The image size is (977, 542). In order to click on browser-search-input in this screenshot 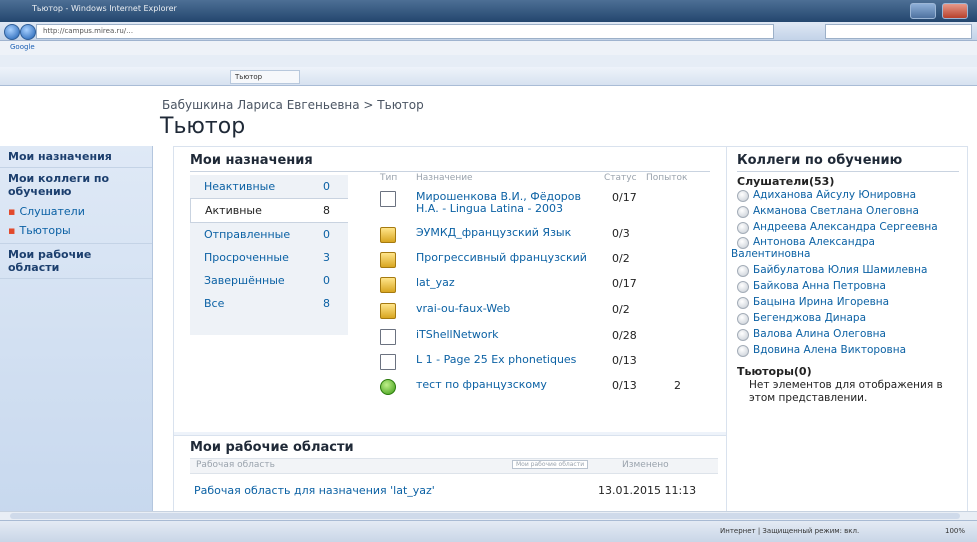, I will do `click(898, 31)`.